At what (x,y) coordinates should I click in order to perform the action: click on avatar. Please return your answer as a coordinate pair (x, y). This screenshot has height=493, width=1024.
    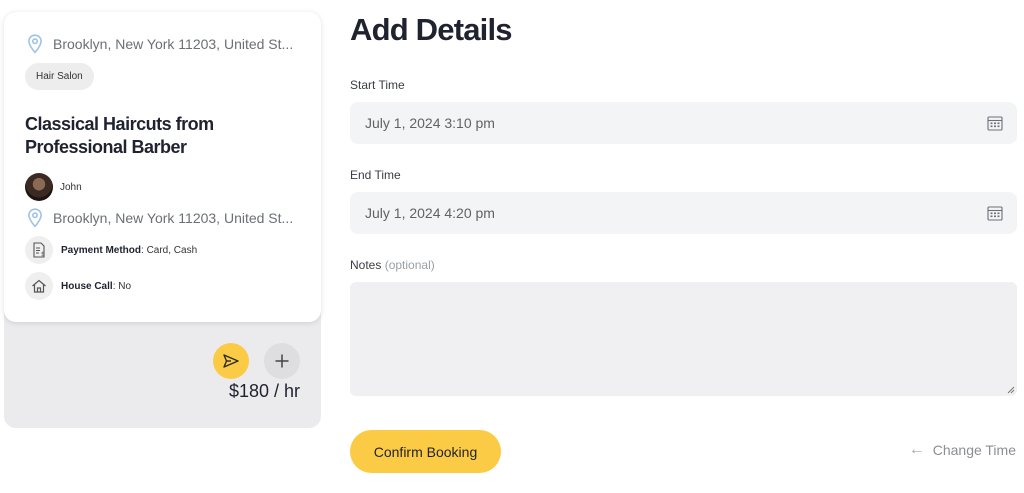
    Looking at the image, I should click on (39, 187).